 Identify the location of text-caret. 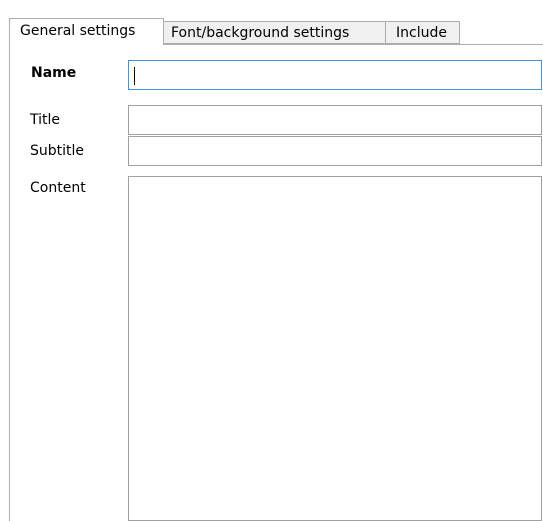
(134, 76).